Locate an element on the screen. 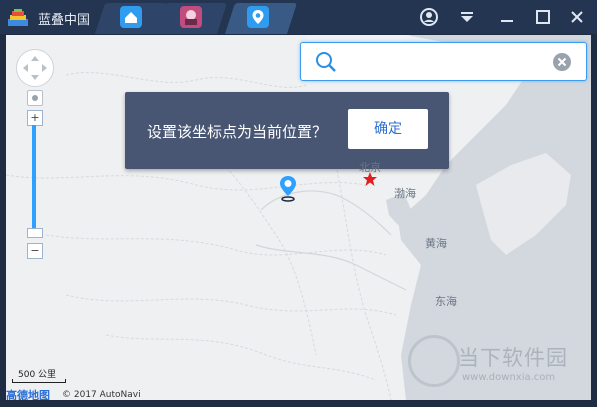  search-box is located at coordinates (443, 61).